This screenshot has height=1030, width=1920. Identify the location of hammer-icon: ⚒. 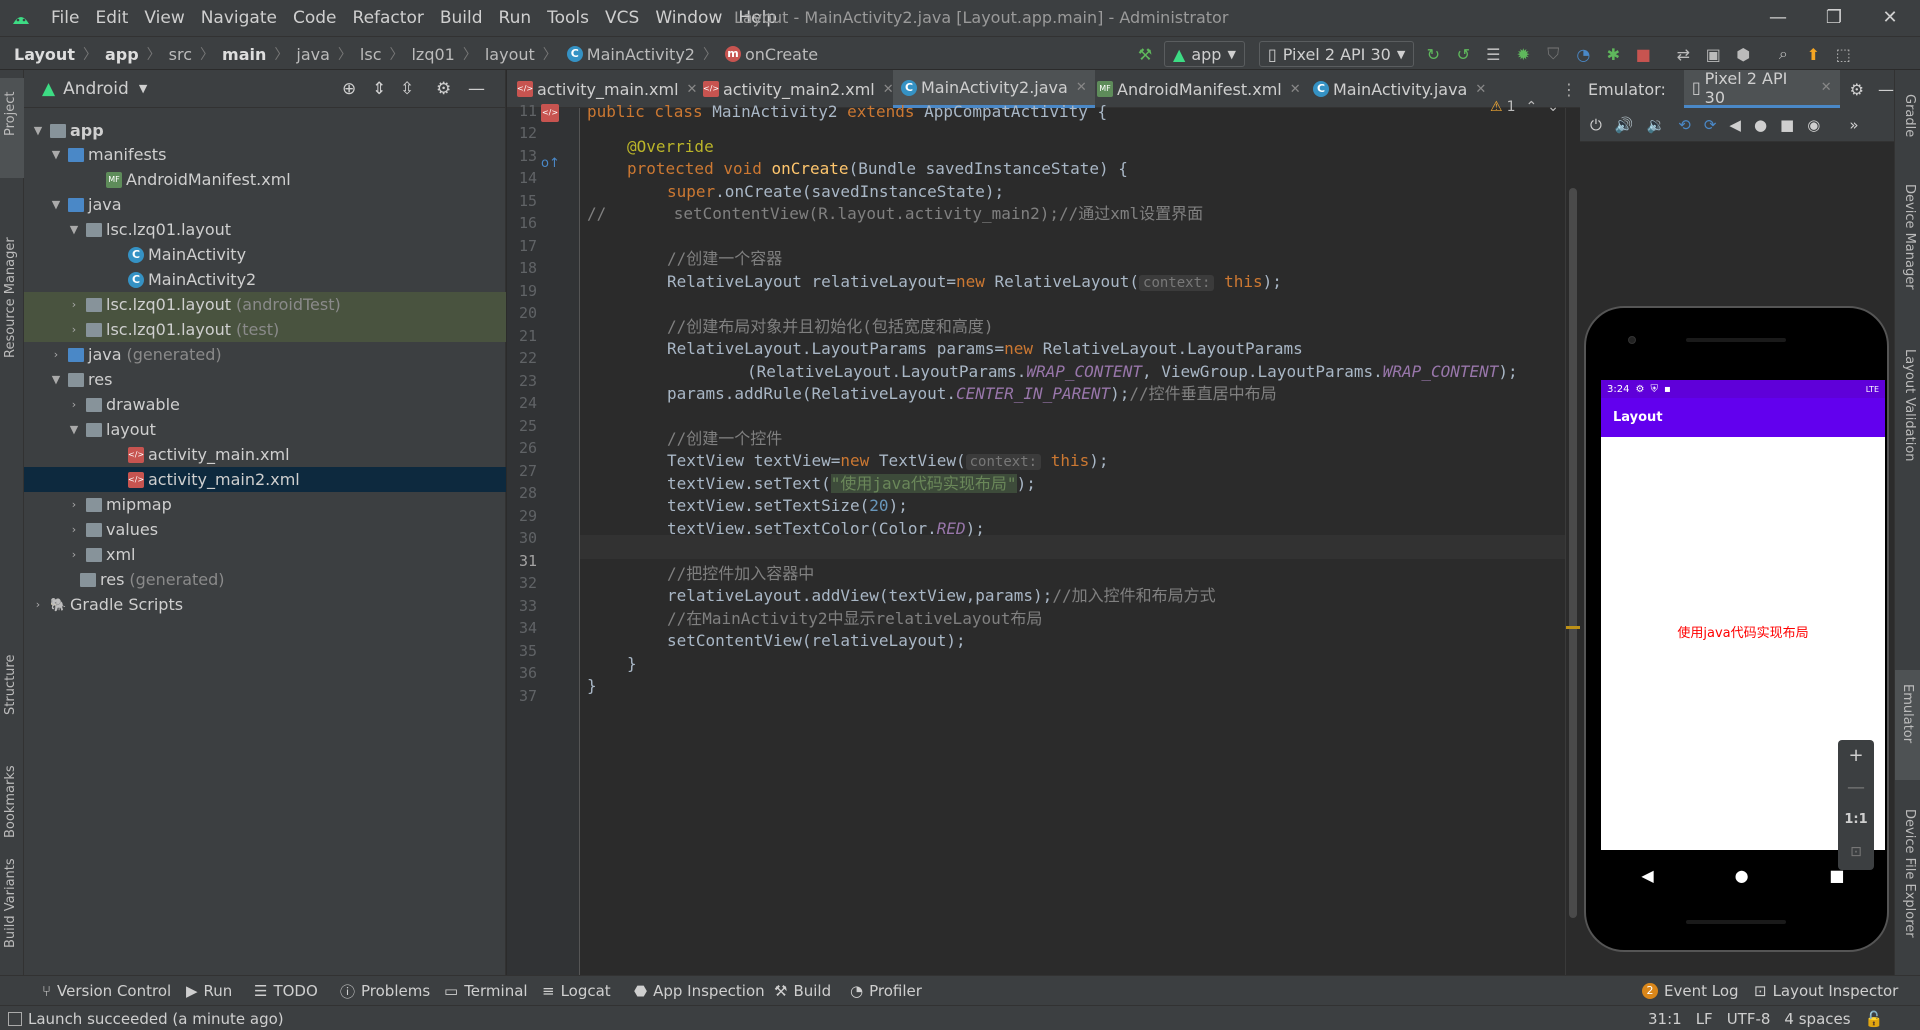
(1145, 54).